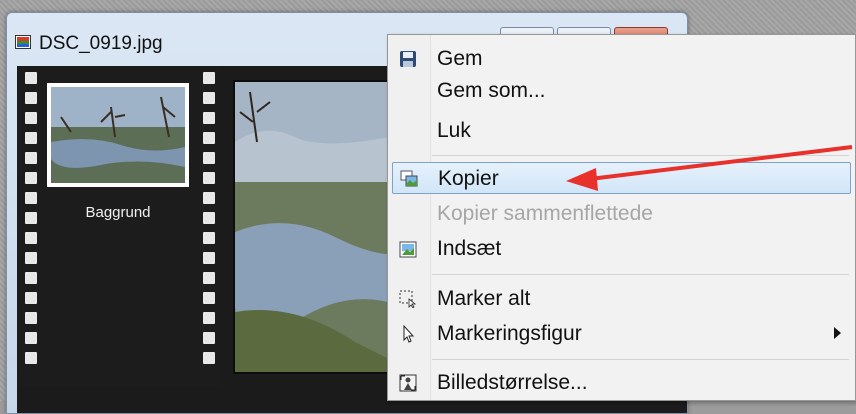 The height and width of the screenshot is (414, 856). What do you see at coordinates (469, 248) in the screenshot?
I see `menu-item-label: Indsæt` at bounding box center [469, 248].